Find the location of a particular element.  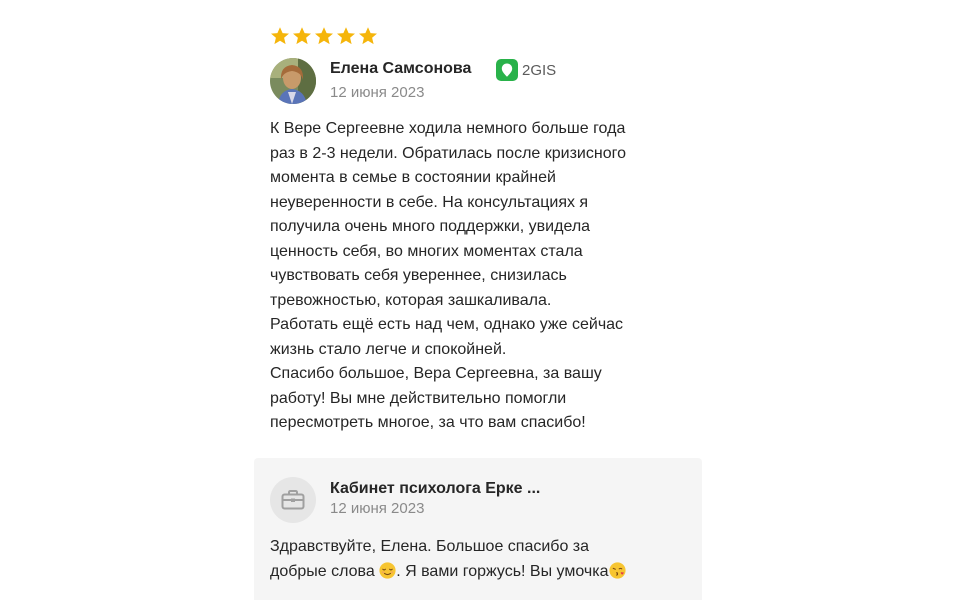

user-avatar is located at coordinates (293, 81).